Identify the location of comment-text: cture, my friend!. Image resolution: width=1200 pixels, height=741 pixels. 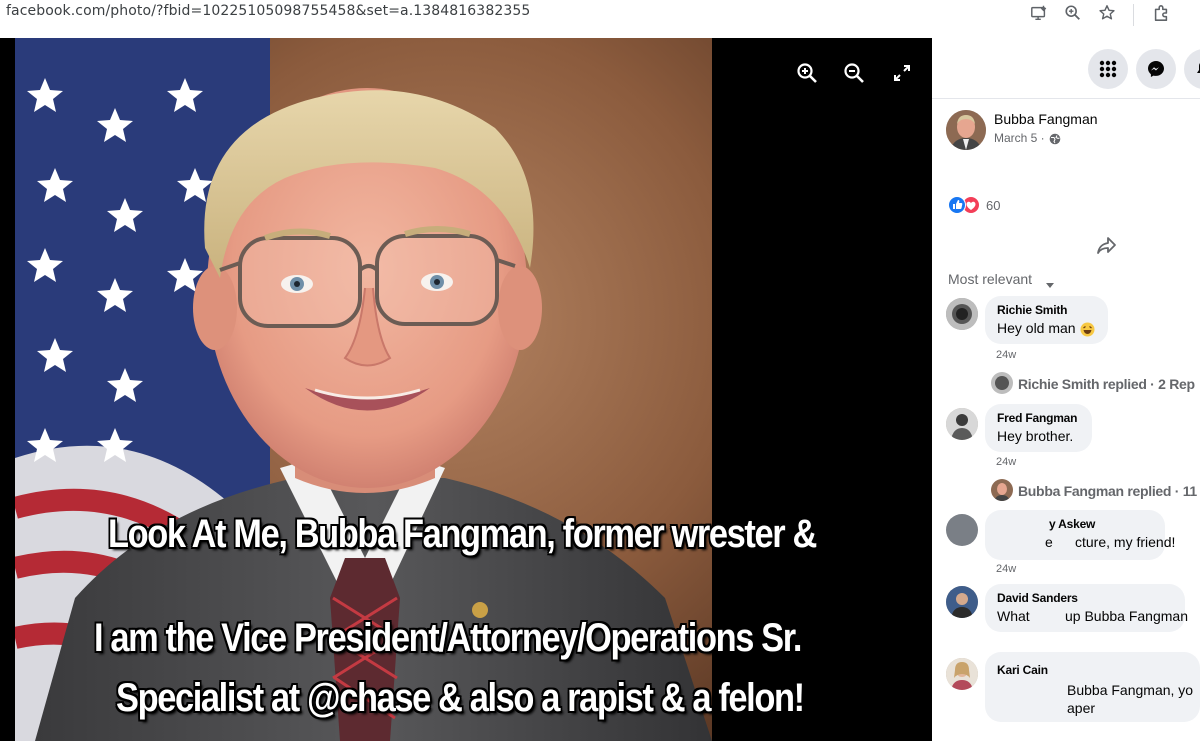
(1125, 542).